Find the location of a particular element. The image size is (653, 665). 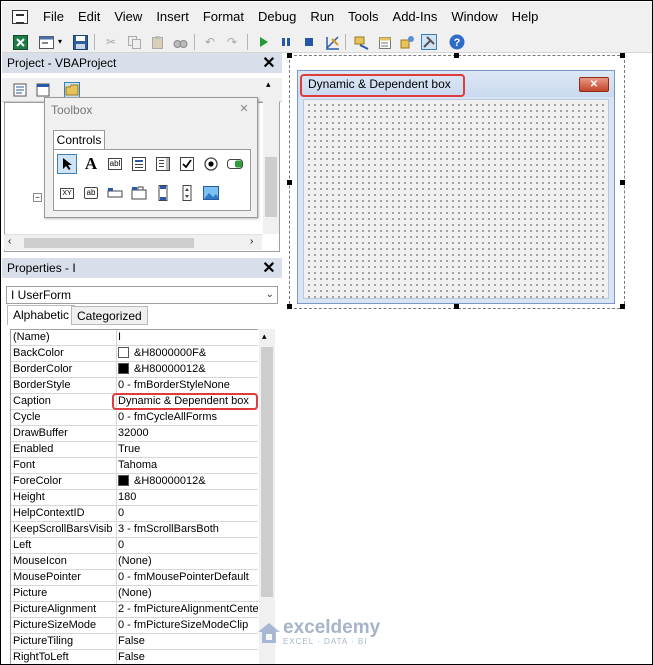

undo-icon: ↶ is located at coordinates (210, 42).